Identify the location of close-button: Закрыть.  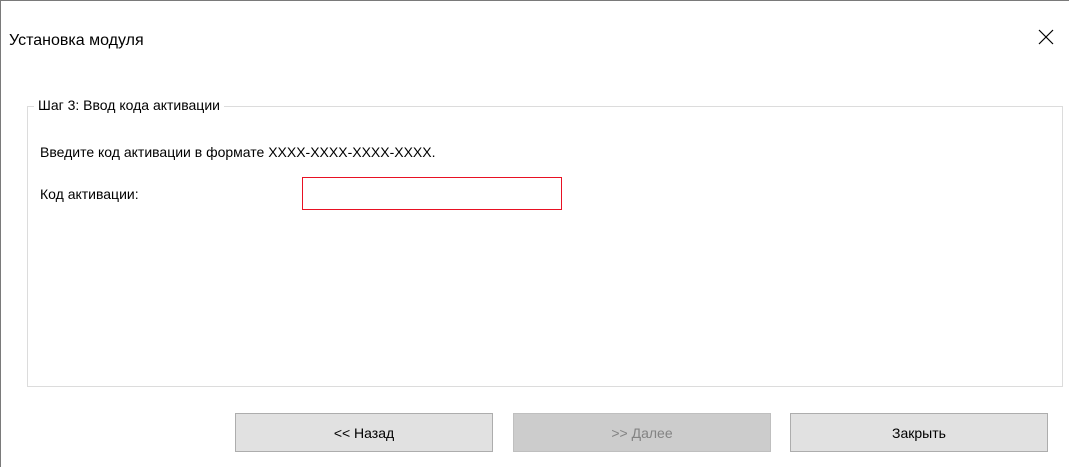
(919, 432).